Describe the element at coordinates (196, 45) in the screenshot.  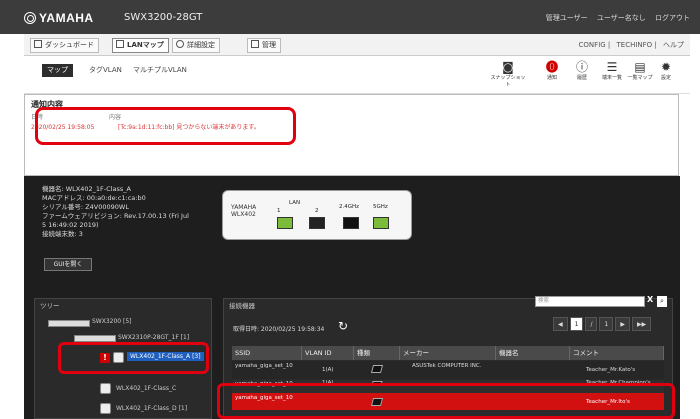
I see `tab-advanced-settings: 詳細設定` at that location.